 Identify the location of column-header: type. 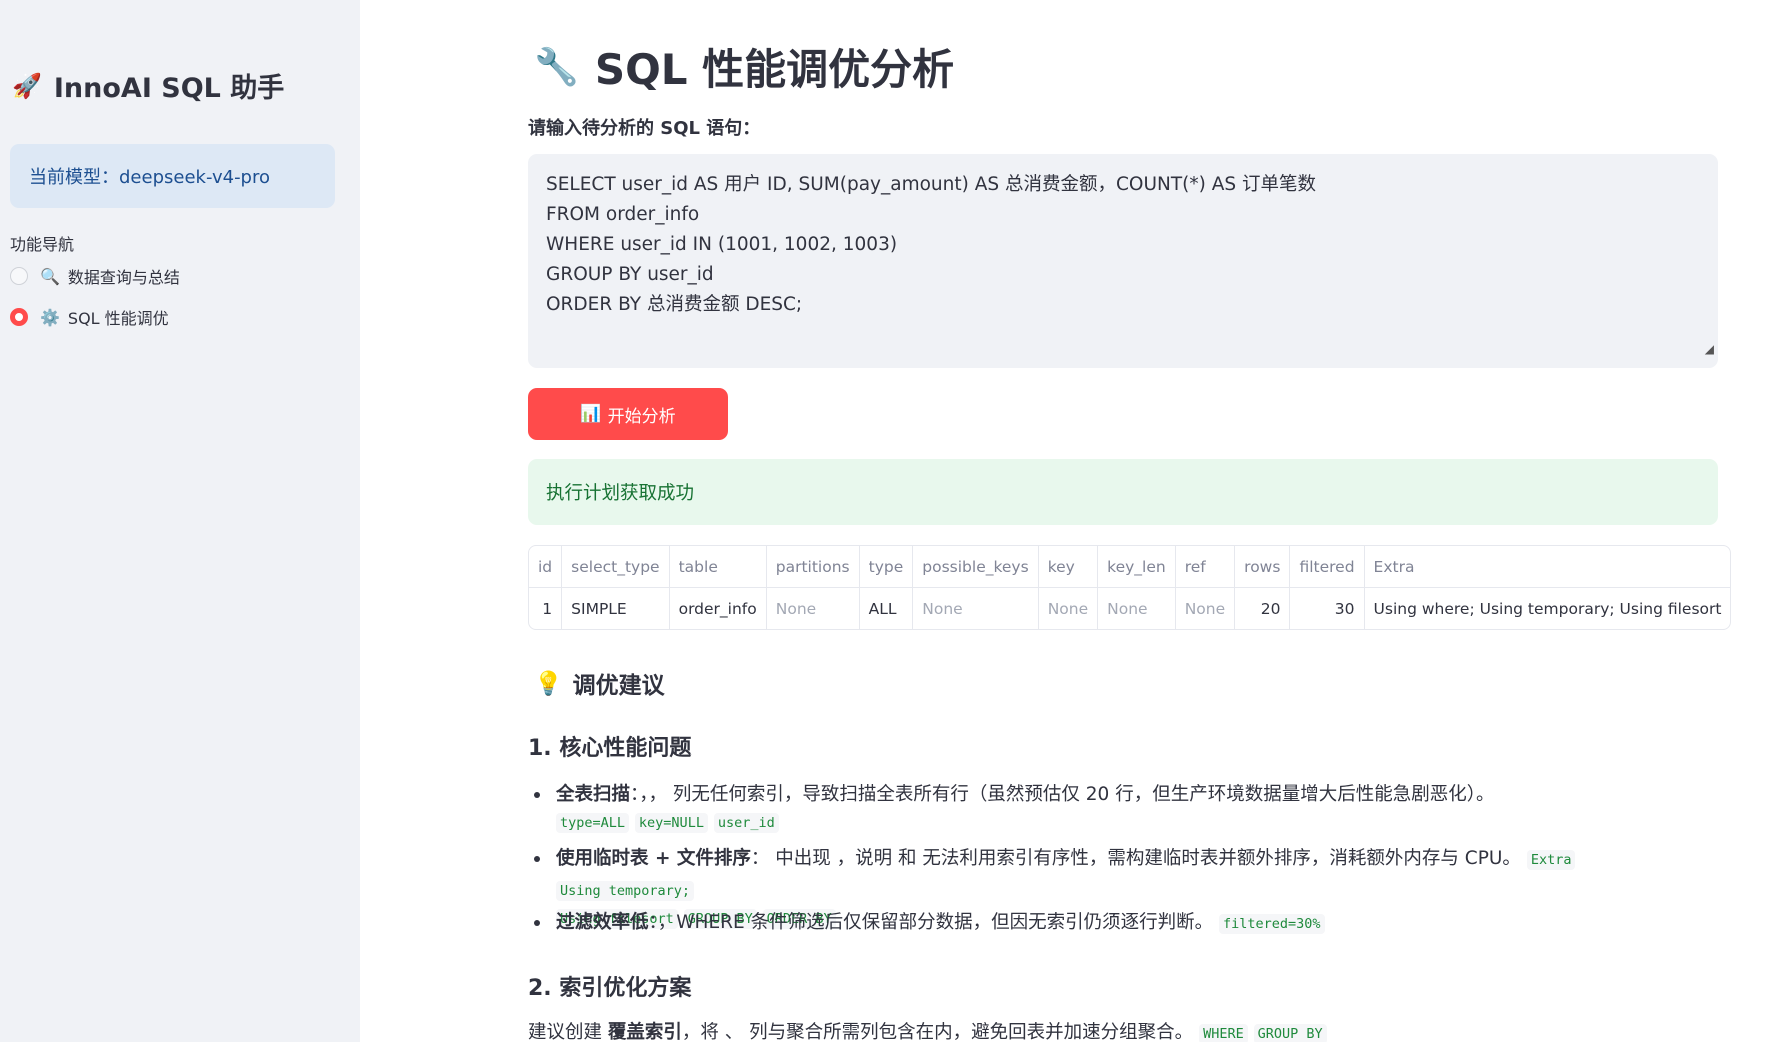
(886, 567).